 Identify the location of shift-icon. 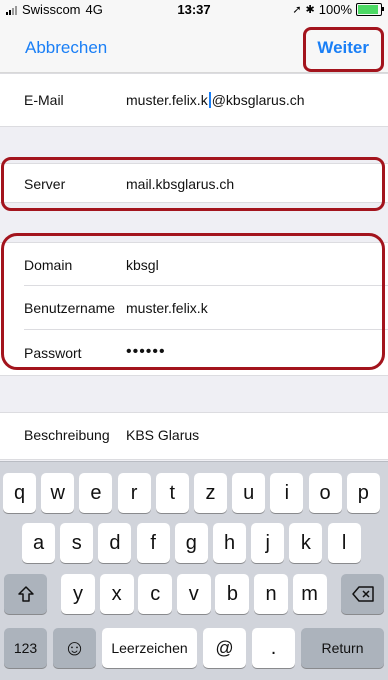
(25, 594).